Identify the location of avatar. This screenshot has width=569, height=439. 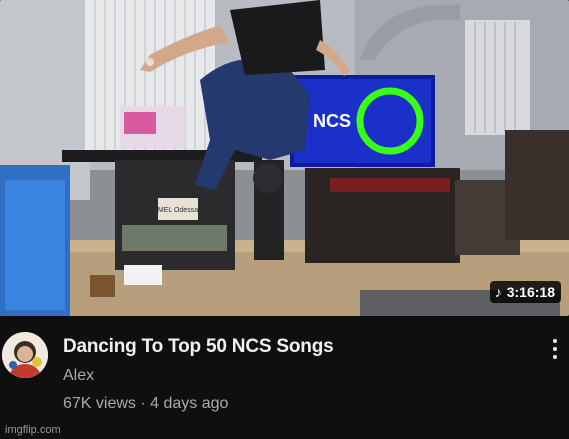
(25, 355).